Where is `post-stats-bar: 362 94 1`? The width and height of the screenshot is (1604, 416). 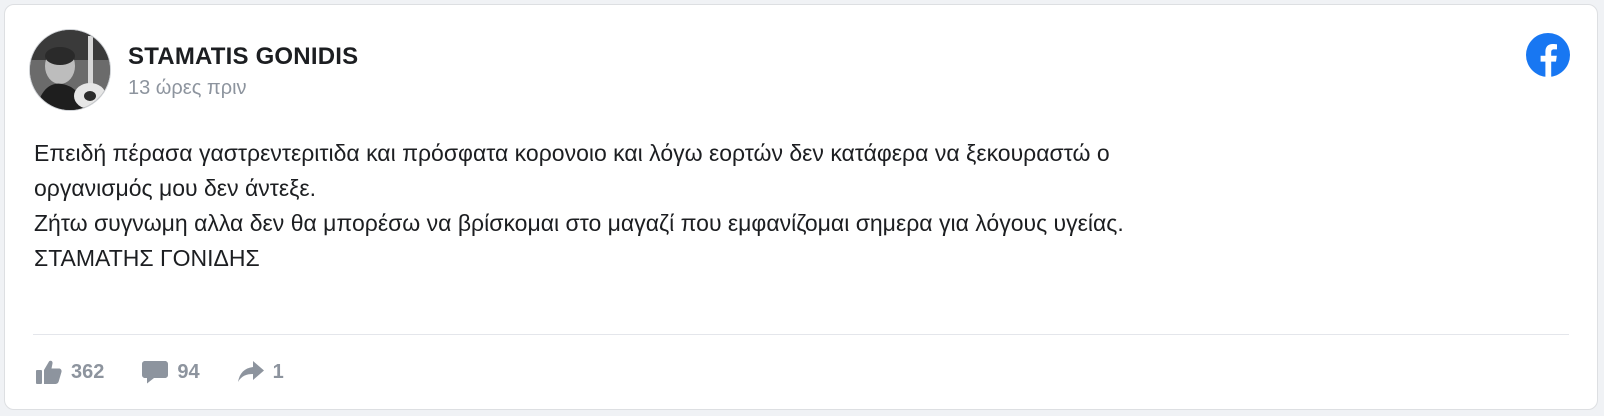
post-stats-bar: 362 94 1 is located at coordinates (179, 372).